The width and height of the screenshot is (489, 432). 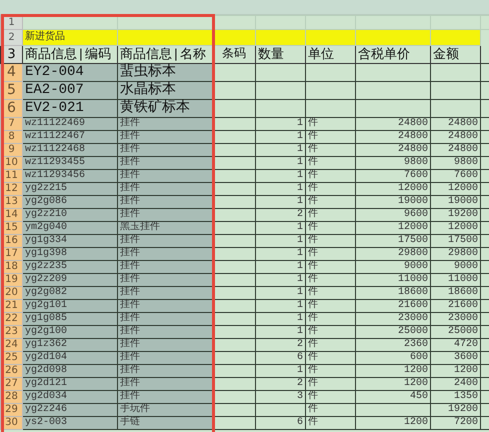 I want to click on table-cell: yg1g398, so click(x=70, y=254).